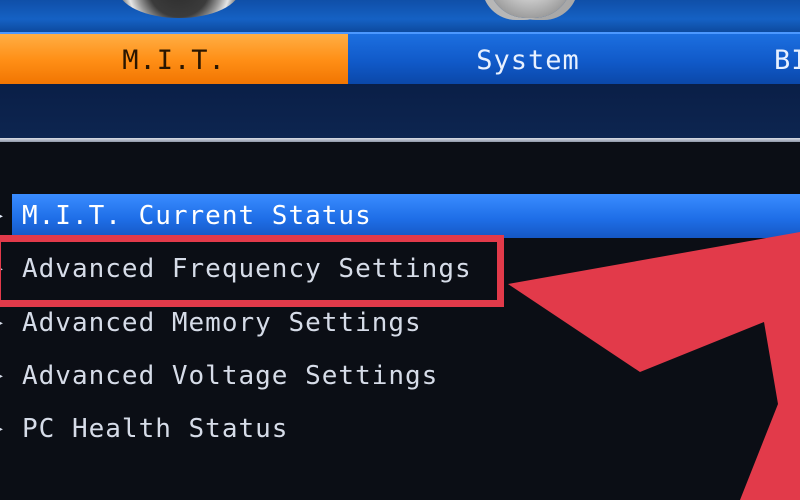 This screenshot has height=500, width=800. What do you see at coordinates (230, 376) in the screenshot?
I see `menu-item-label: Advanced Voltage Settings` at bounding box center [230, 376].